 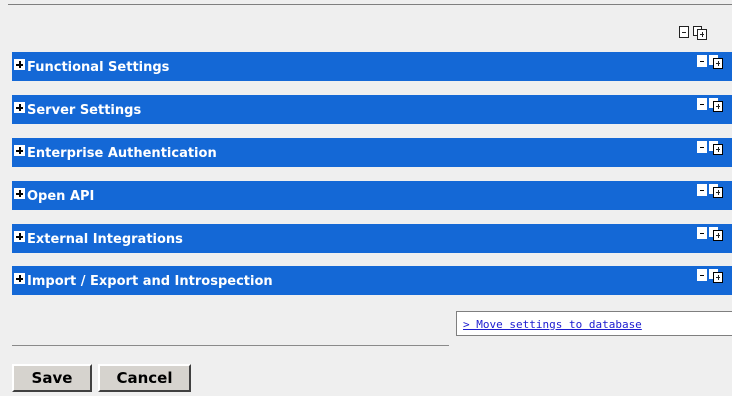 What do you see at coordinates (552, 324) in the screenshot?
I see `move-settings-link: > Move settings to database` at bounding box center [552, 324].